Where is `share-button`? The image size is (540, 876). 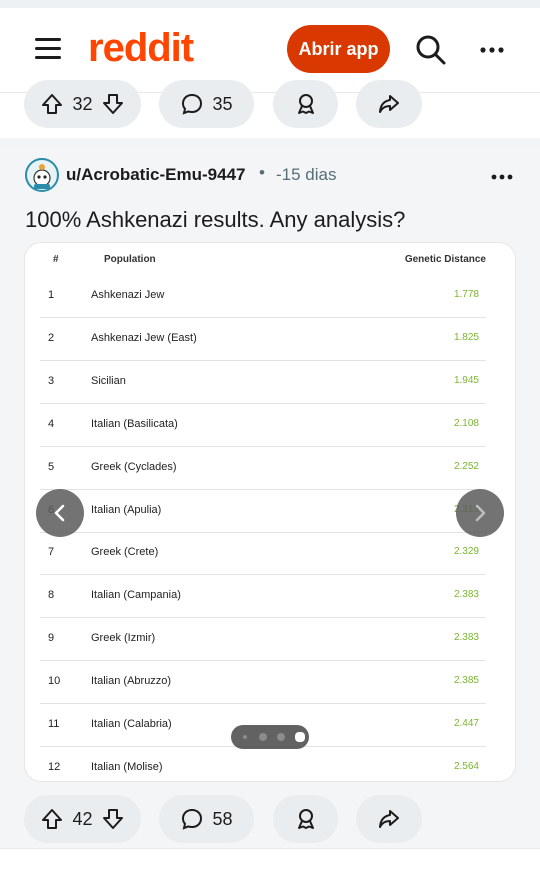
share-button is located at coordinates (389, 819).